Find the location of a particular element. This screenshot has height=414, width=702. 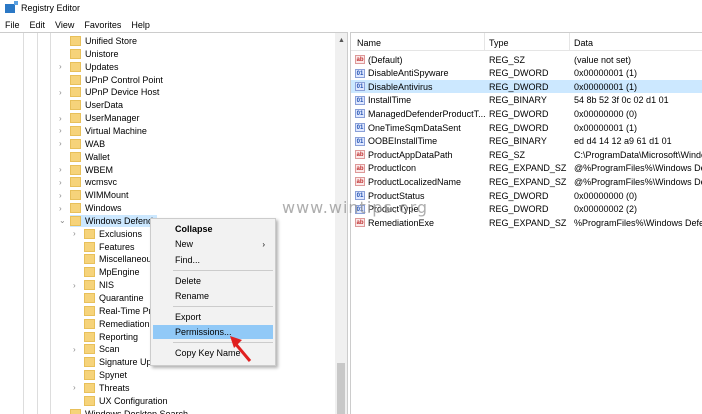

value-name: ProductLocalizedName is located at coordinates (415, 181).